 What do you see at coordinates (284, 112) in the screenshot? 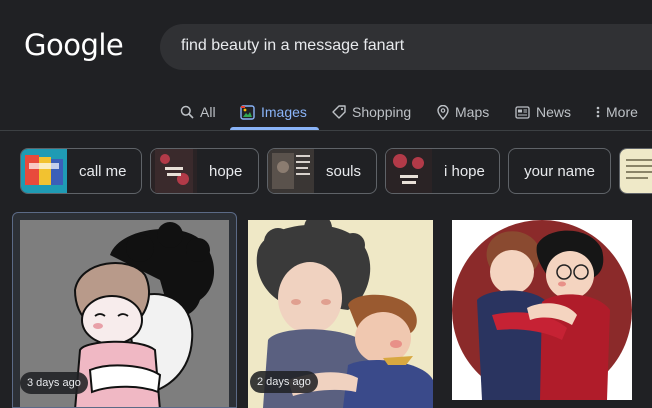
I see `tab-images-label: Images` at bounding box center [284, 112].